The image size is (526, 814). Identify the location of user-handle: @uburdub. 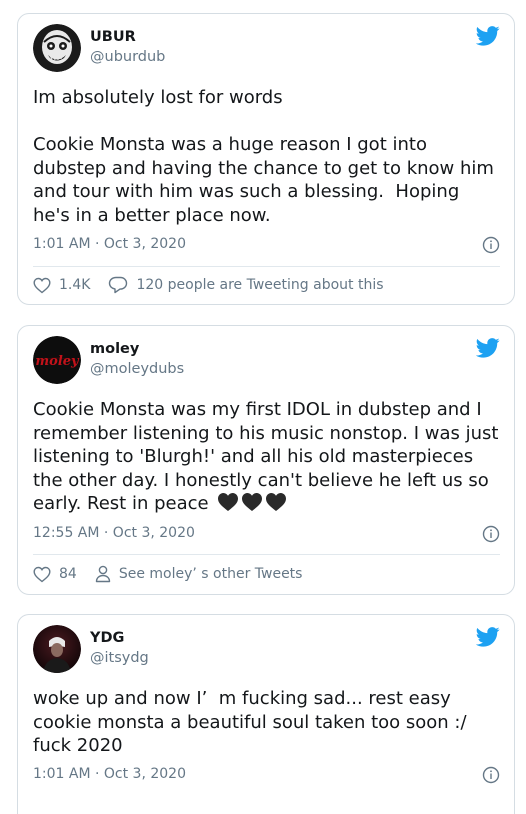
(127, 57).